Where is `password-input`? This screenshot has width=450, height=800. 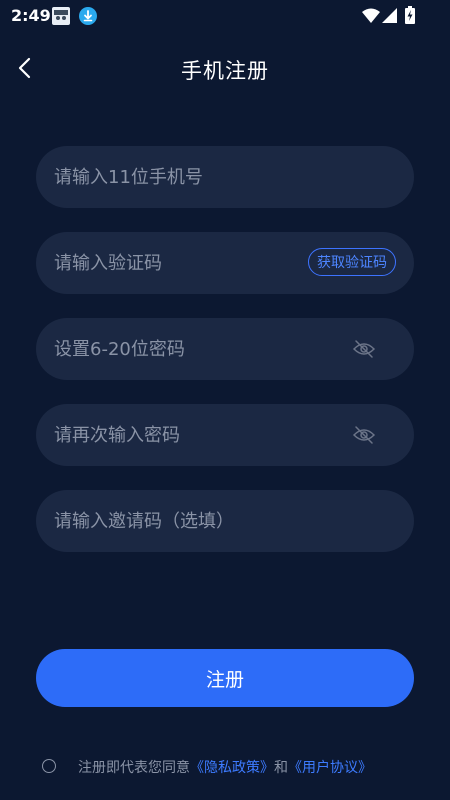
password-input is located at coordinates (179, 349).